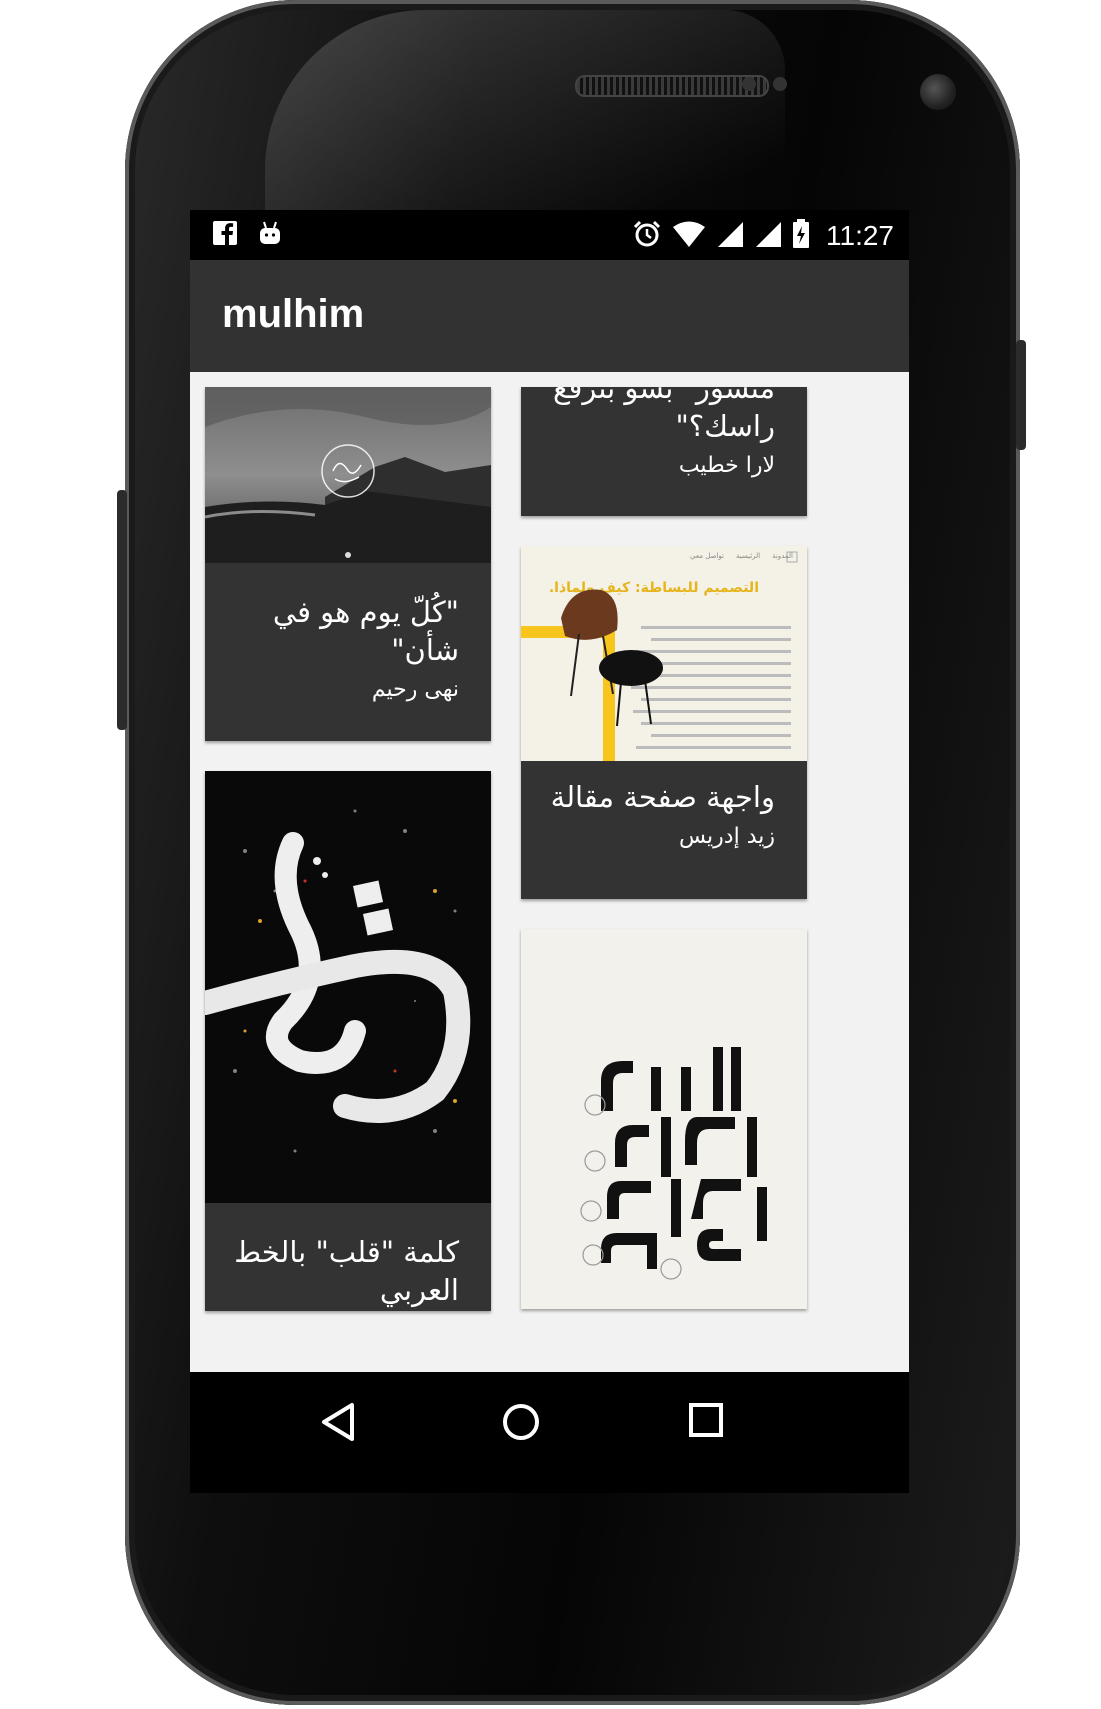 This screenshot has height=1709, width=1101. Describe the element at coordinates (689, 236) in the screenshot. I see `wifi-icon` at that location.